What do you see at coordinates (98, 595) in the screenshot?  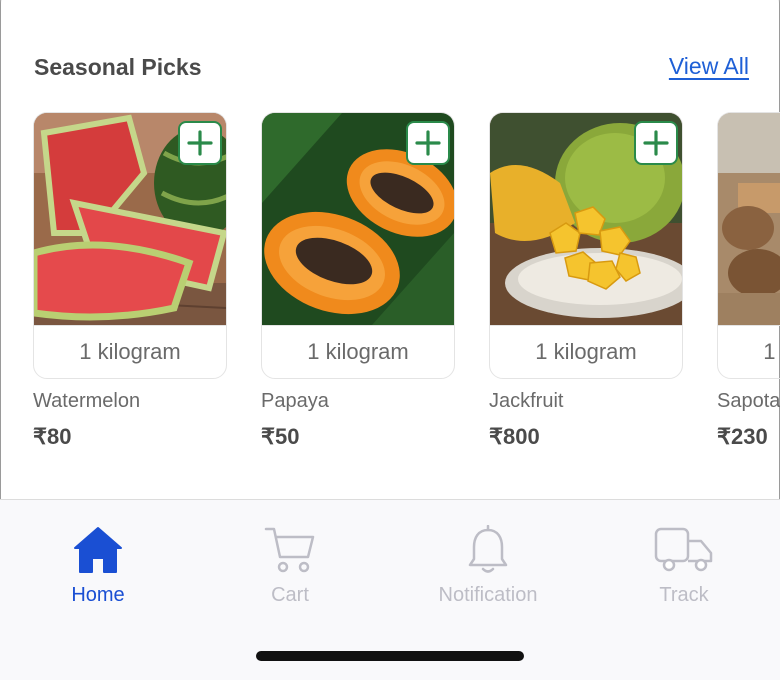 I see `nav-label: Home` at bounding box center [98, 595].